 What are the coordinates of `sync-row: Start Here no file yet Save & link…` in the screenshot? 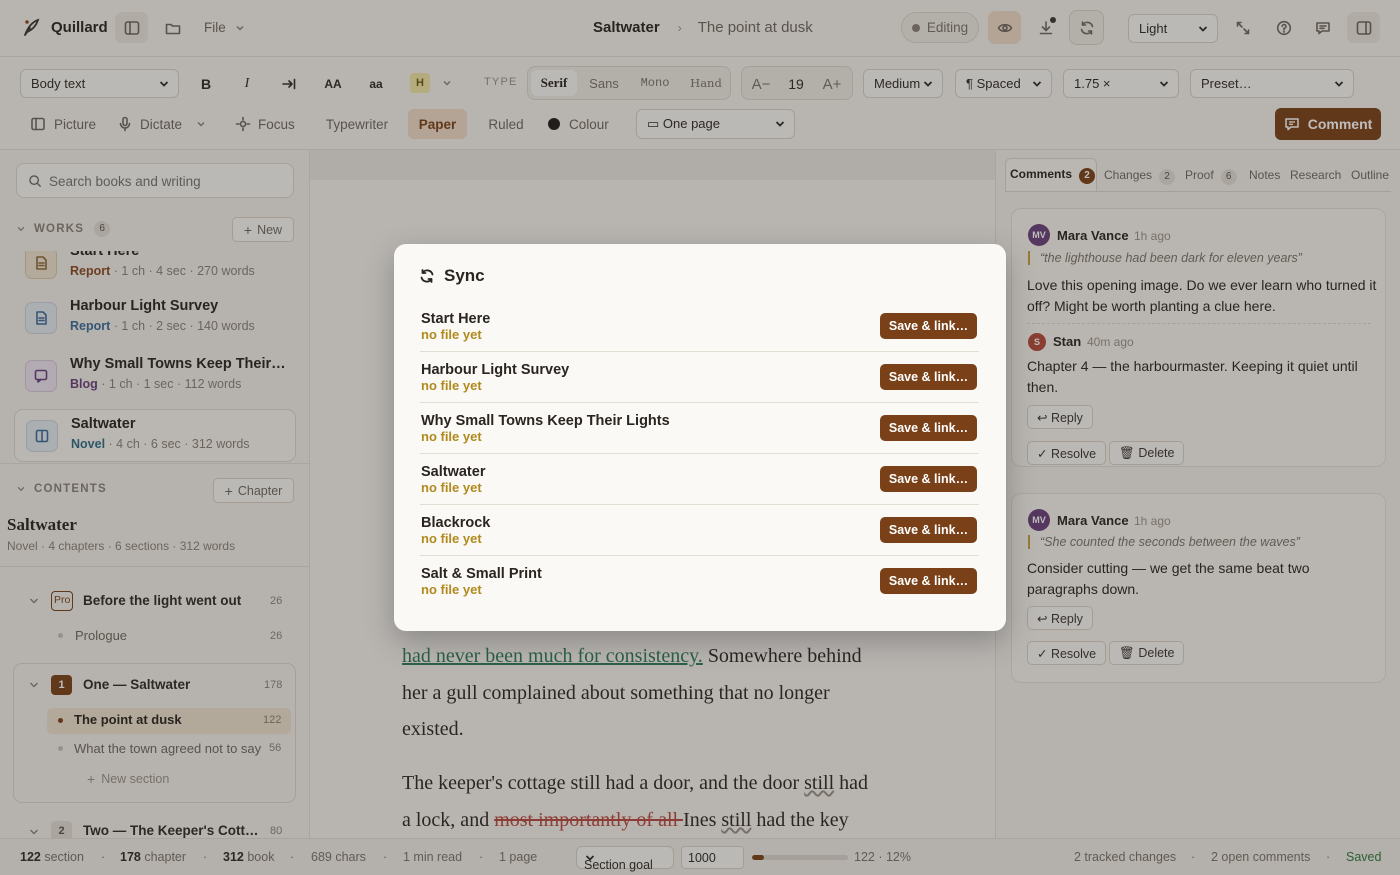 It's located at (699, 326).